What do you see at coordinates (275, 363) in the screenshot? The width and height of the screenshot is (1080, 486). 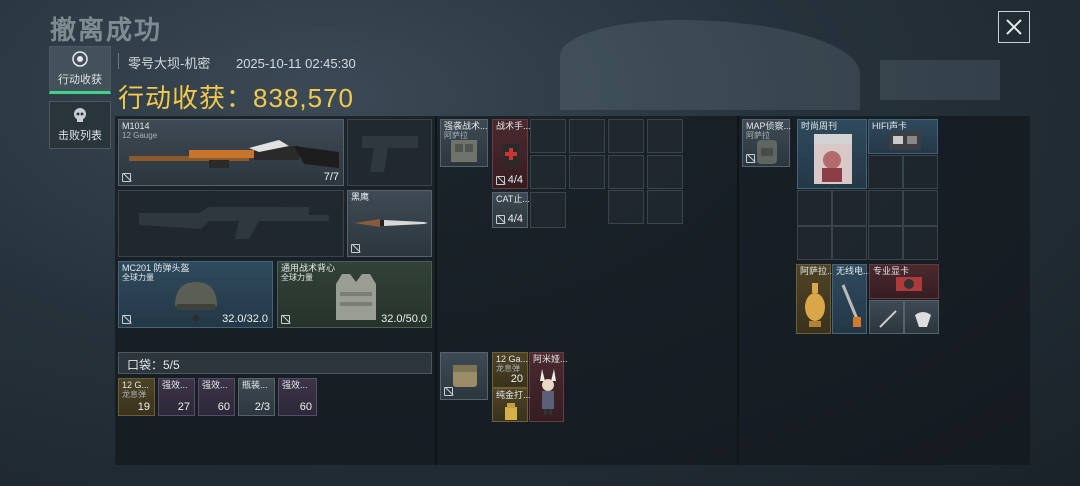 I see `pocket-header: 口袋：5/5` at bounding box center [275, 363].